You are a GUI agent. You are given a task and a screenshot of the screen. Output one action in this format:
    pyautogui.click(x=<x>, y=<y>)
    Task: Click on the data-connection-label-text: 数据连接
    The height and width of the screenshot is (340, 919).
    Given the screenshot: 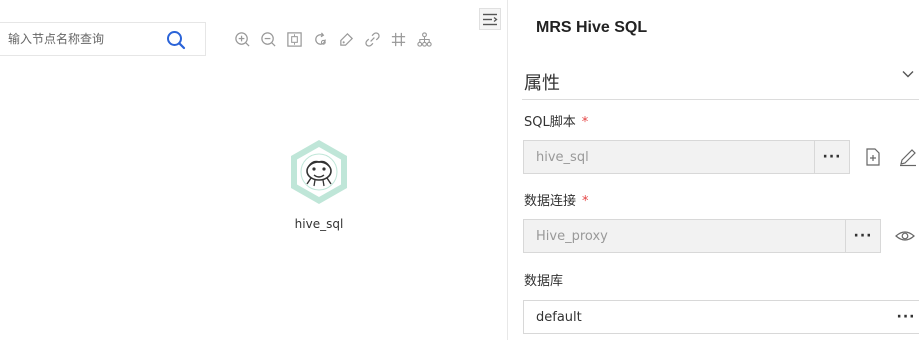 What is the action you would take?
    pyautogui.click(x=550, y=201)
    